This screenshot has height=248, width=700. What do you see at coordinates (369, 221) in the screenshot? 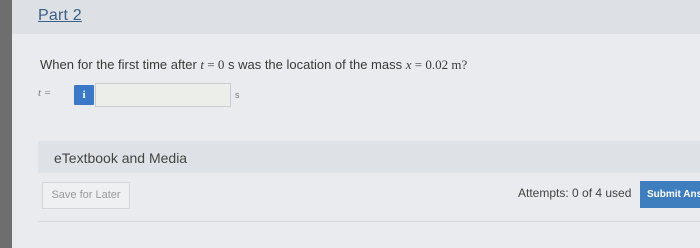
I see `divider` at bounding box center [369, 221].